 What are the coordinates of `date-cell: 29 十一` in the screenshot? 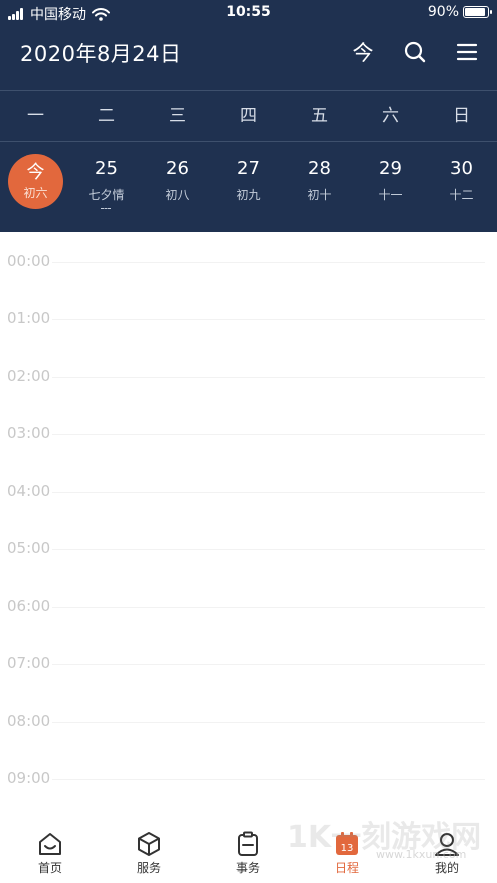 It's located at (390, 190).